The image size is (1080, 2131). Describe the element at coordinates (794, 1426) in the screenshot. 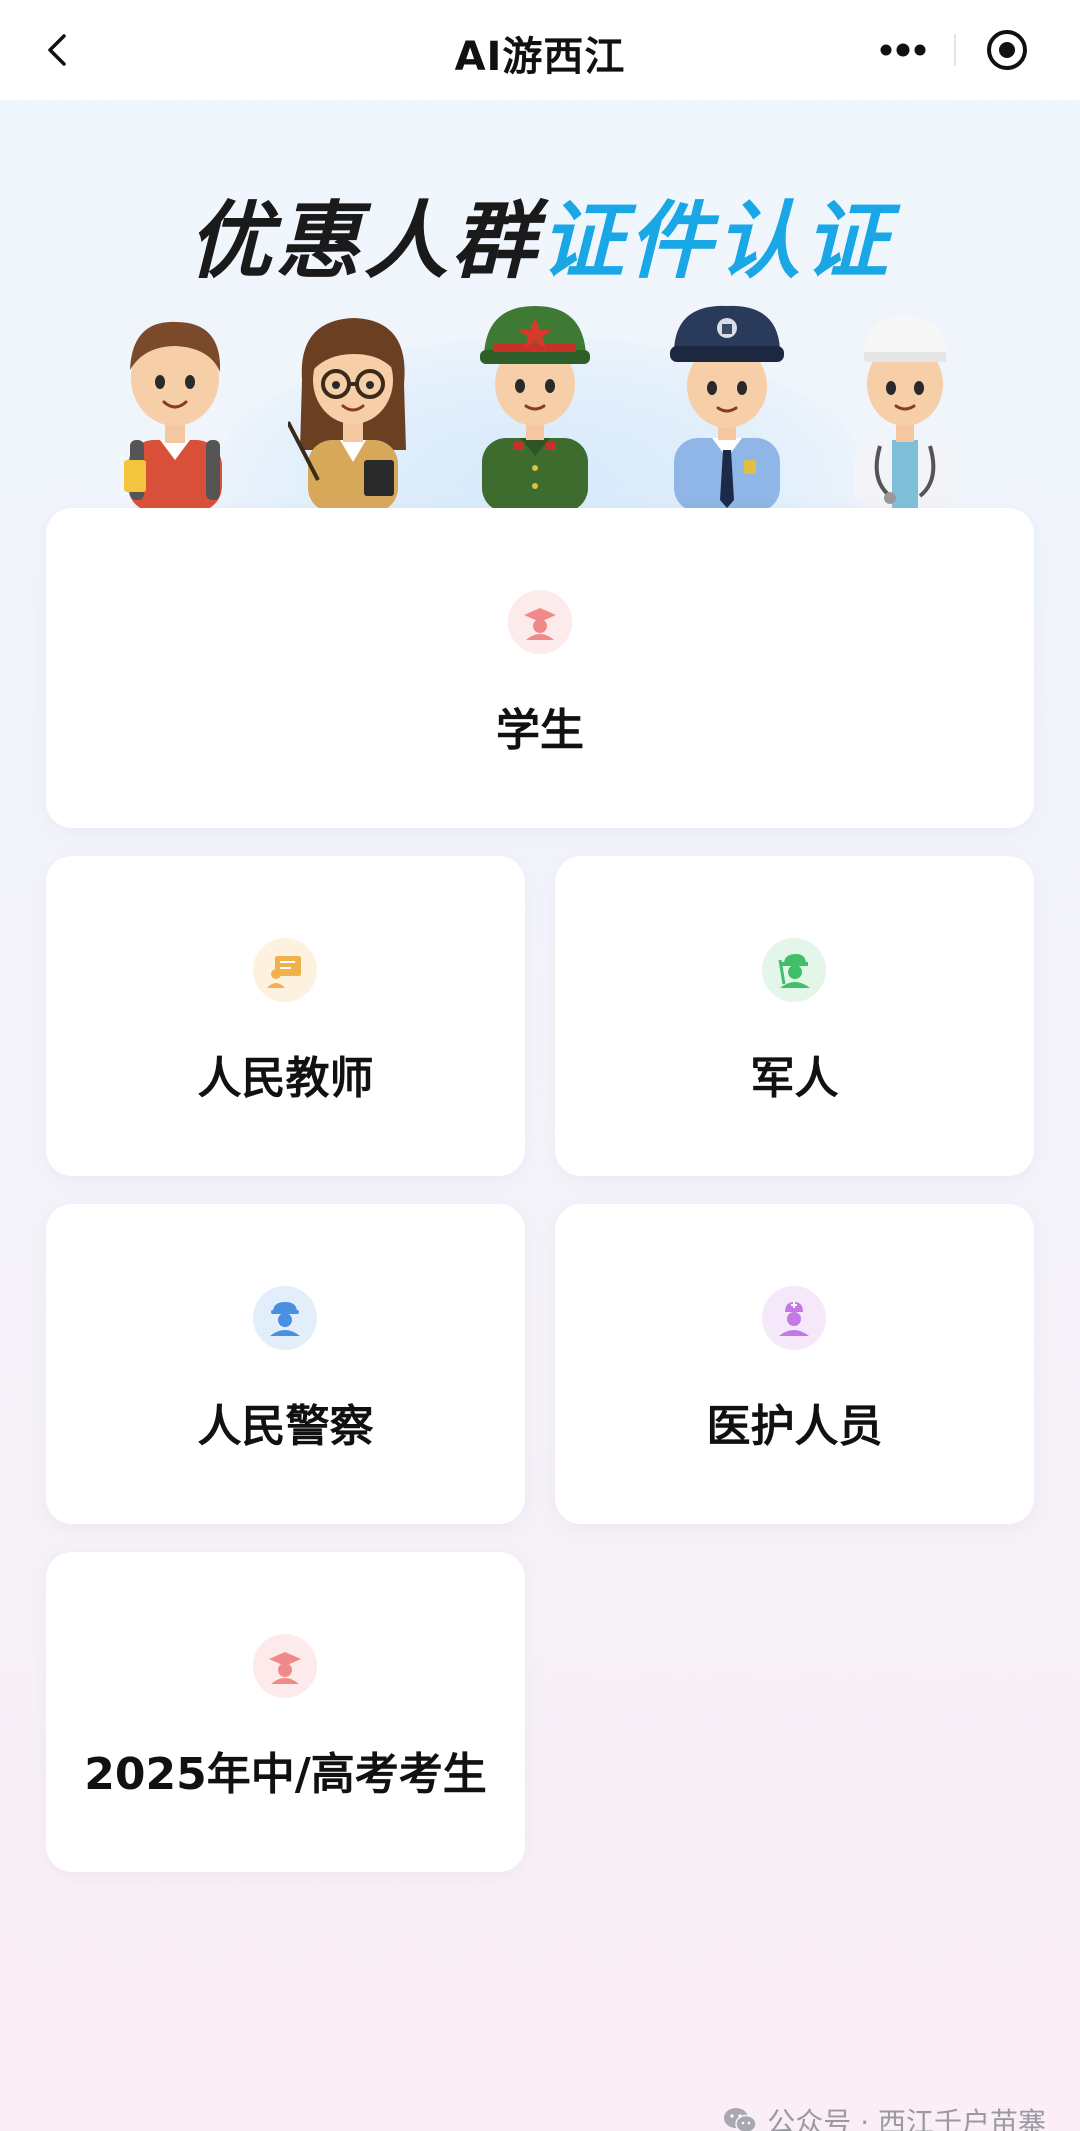

I see `card-label: 医护人员` at that location.